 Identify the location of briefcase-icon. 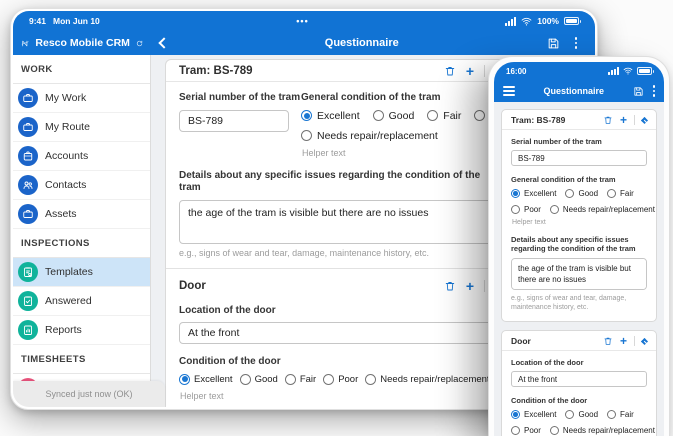
(28, 214).